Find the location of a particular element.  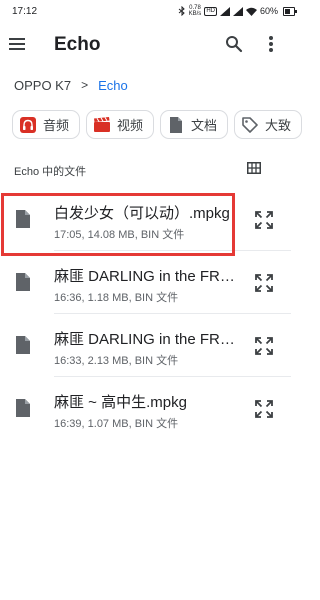

chip-documents: 文档 is located at coordinates (194, 124).